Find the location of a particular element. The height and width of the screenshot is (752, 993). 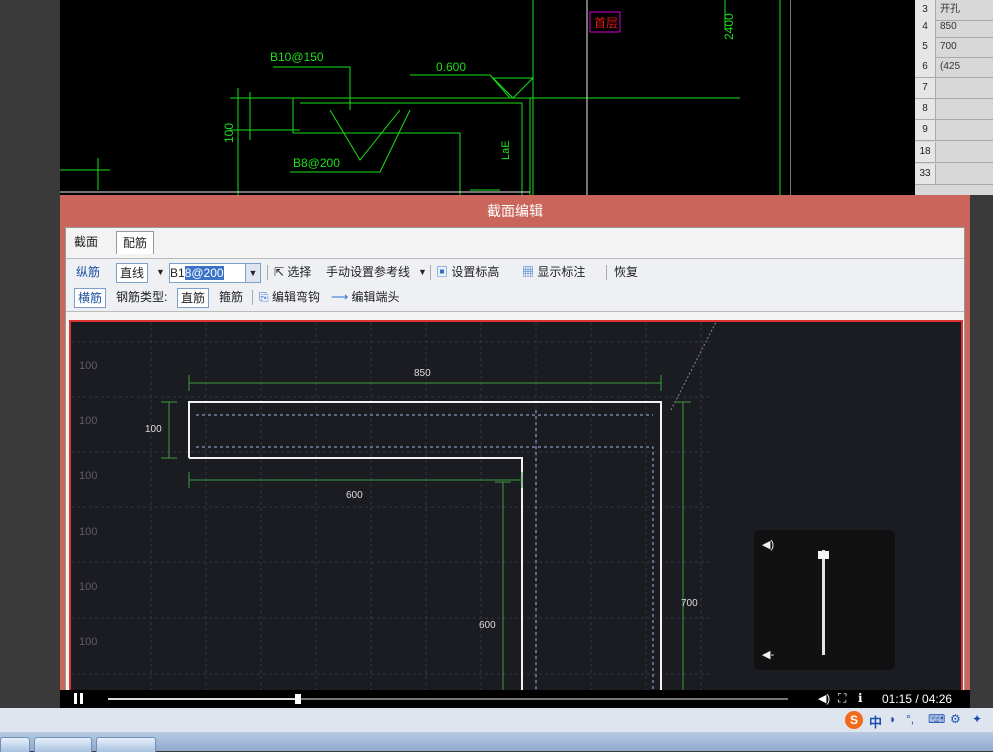

set-elevation-button: ▣ 设置标高 is located at coordinates (467, 272).